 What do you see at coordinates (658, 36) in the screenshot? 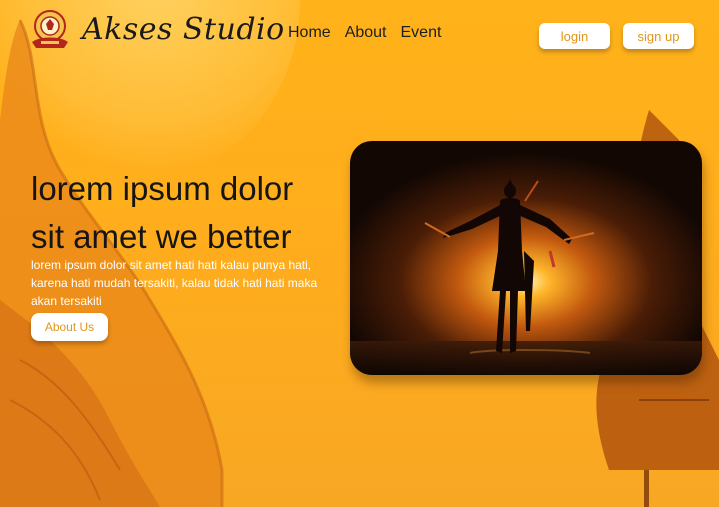
I see `signup-button: sign up` at bounding box center [658, 36].